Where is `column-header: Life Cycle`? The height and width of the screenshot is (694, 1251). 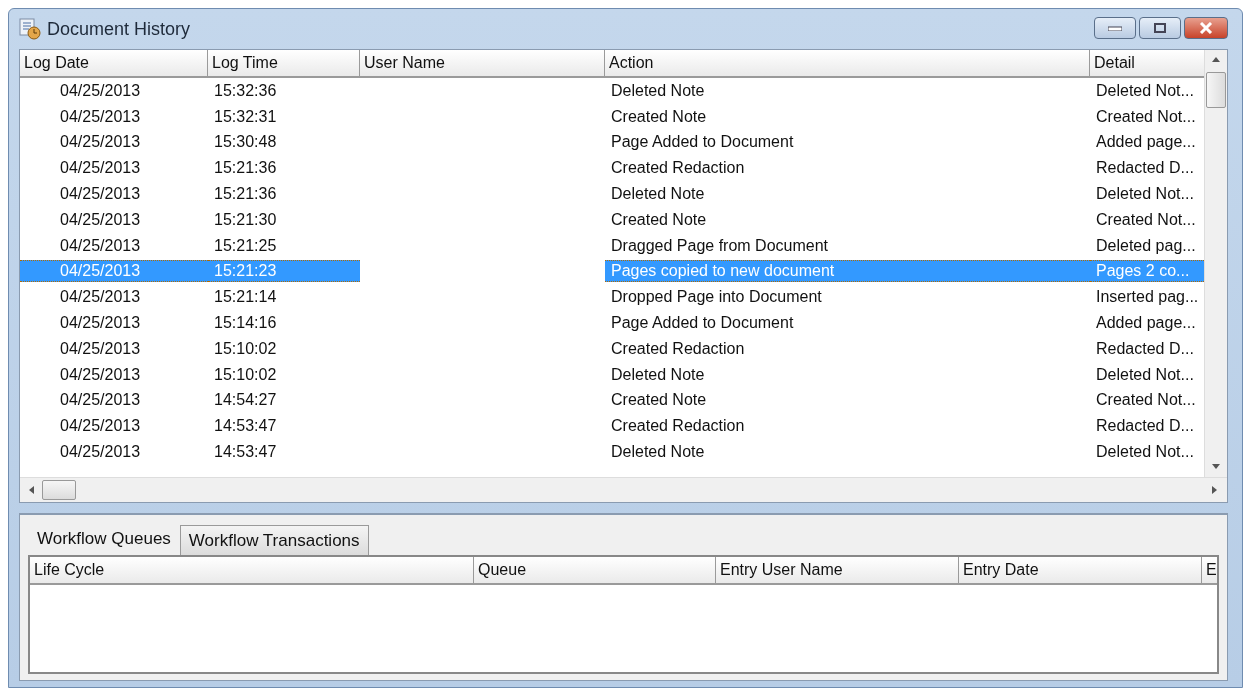
column-header: Life Cycle is located at coordinates (252, 571).